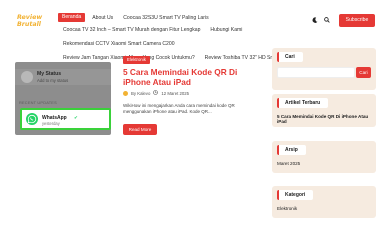 This screenshot has width=390, height=240. Describe the element at coordinates (38, 102) in the screenshot. I see `recent-updates-label: RECENT UPDATES` at that location.